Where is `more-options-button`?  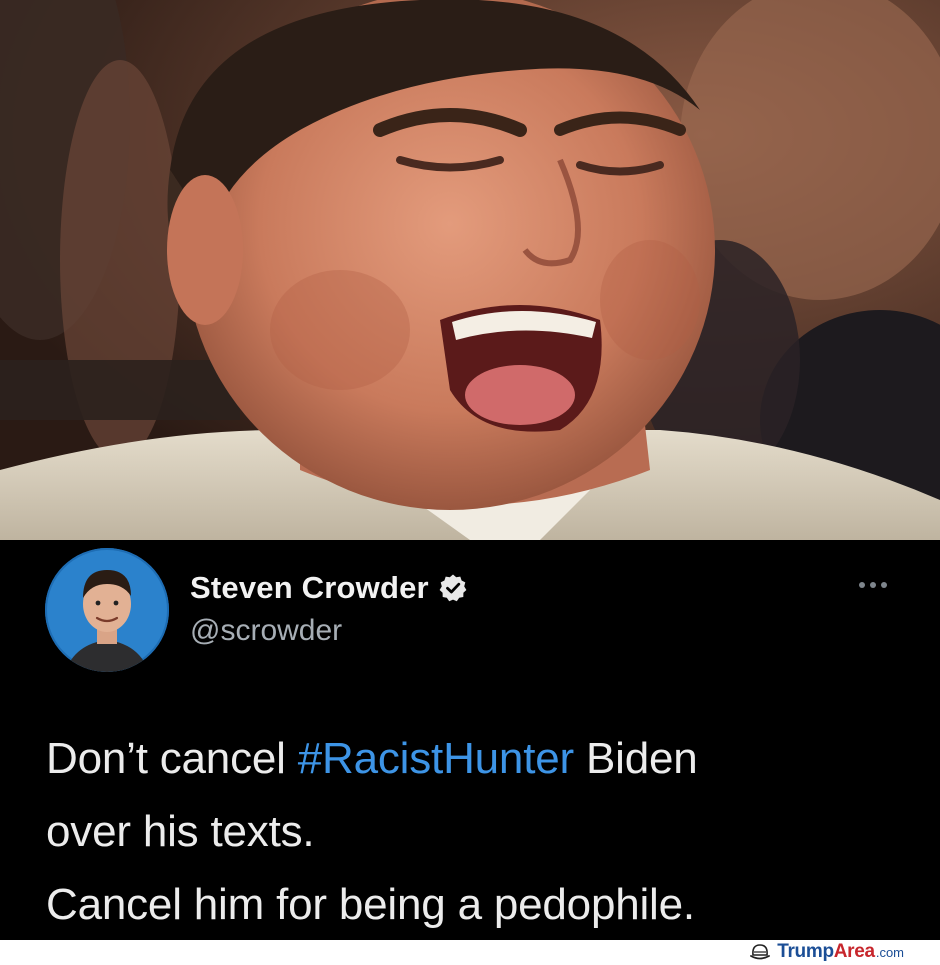 more-options-button is located at coordinates (873, 585).